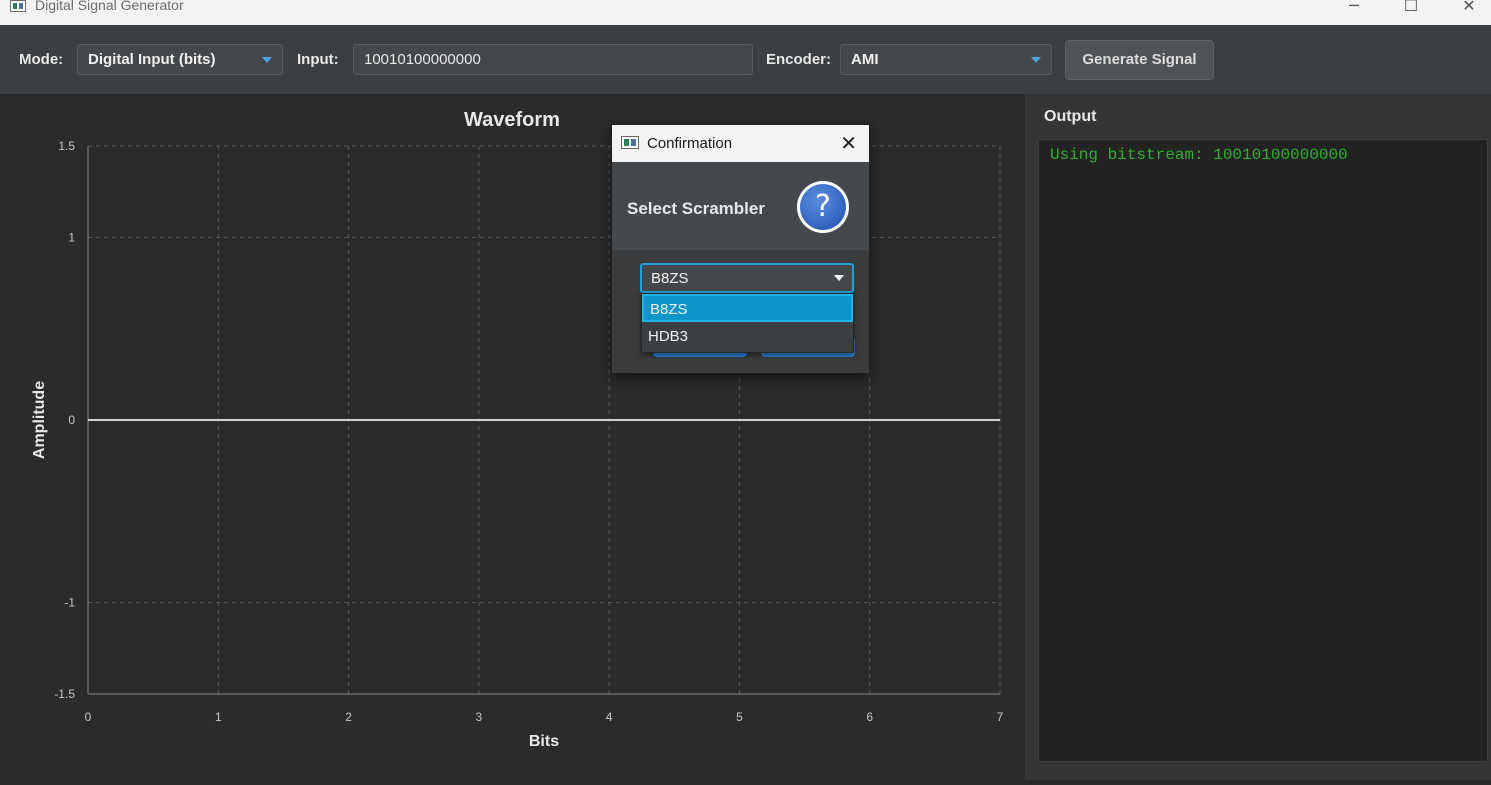 This screenshot has height=785, width=1491. Describe the element at coordinates (479, 717) in the screenshot. I see `x-tick-label: 3` at that location.